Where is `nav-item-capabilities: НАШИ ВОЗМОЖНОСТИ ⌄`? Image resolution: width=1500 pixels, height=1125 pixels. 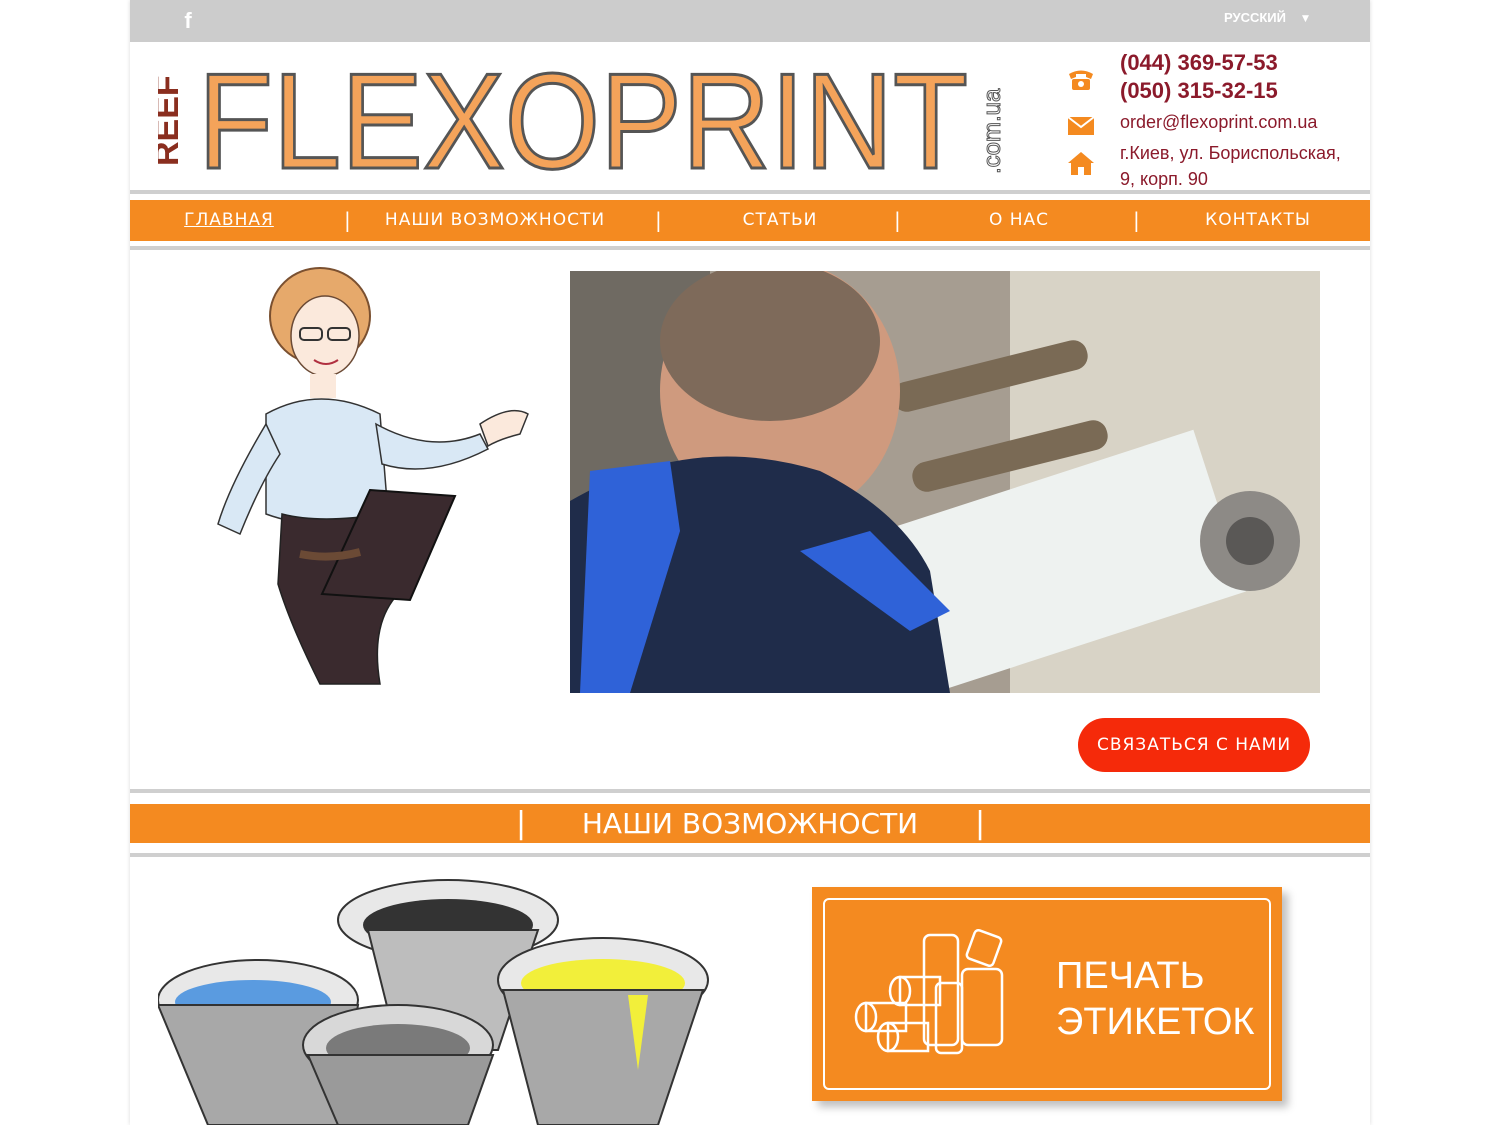 nav-item-capabilities: НАШИ ВОЗМОЖНОСТИ ⌄ is located at coordinates (495, 235).